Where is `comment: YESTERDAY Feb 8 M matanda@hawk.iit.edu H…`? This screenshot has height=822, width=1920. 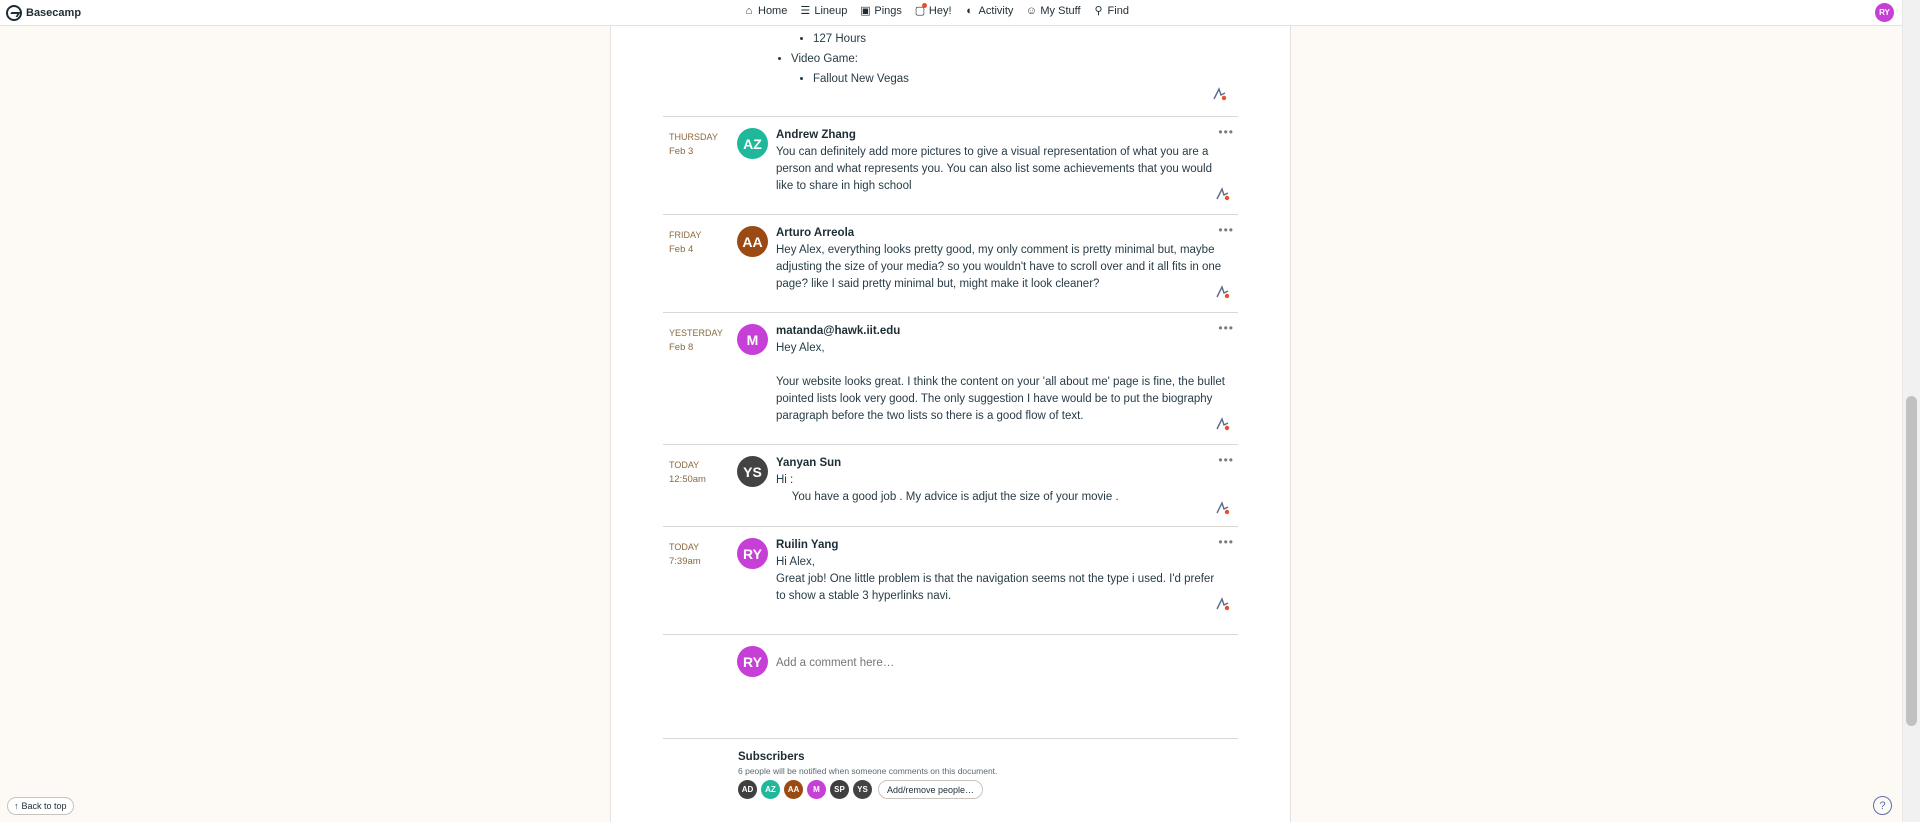
comment: YESTERDAY Feb 8 M matanda@hawk.iit.edu H… is located at coordinates (950, 378).